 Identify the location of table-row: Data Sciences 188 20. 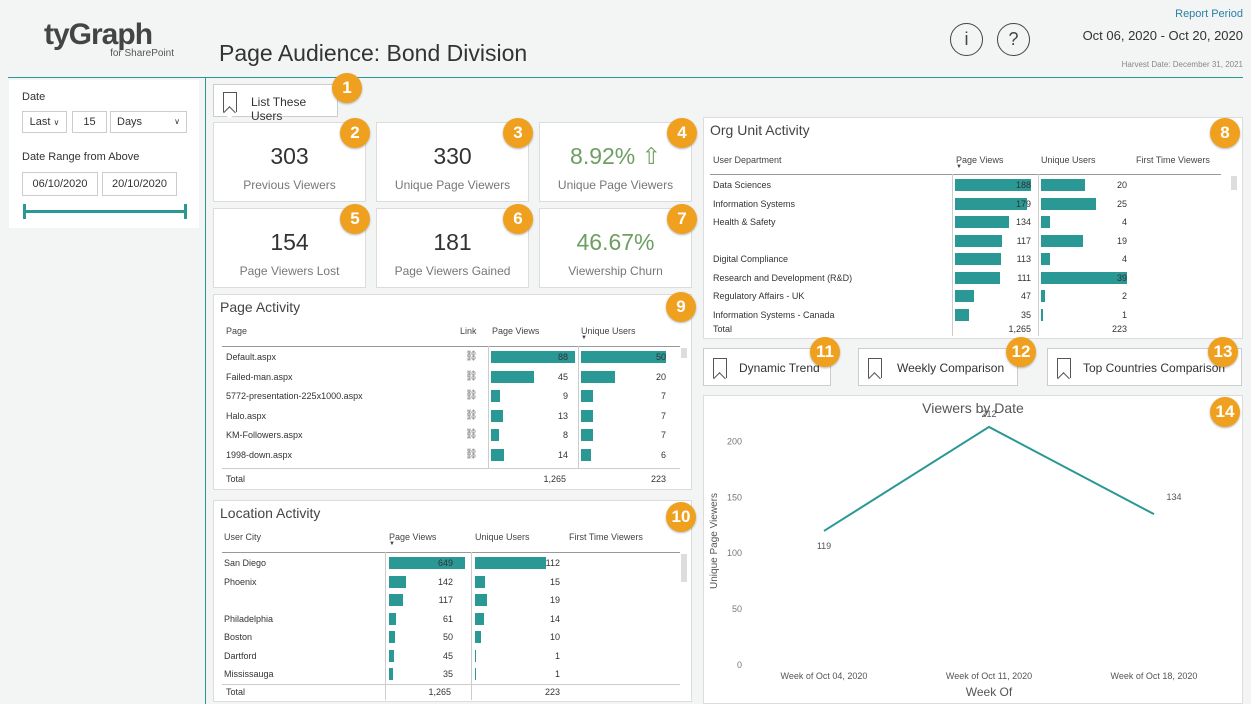
(964, 185).